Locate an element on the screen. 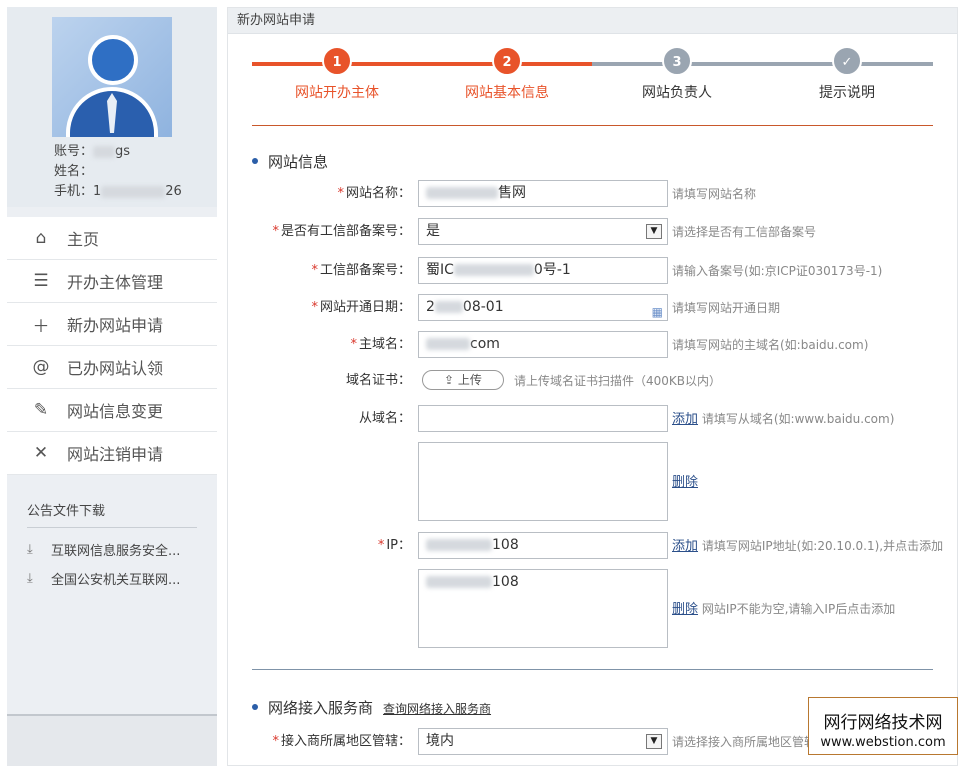 The image size is (968, 766). step-4: ✓ 提示说明 is located at coordinates (847, 74).